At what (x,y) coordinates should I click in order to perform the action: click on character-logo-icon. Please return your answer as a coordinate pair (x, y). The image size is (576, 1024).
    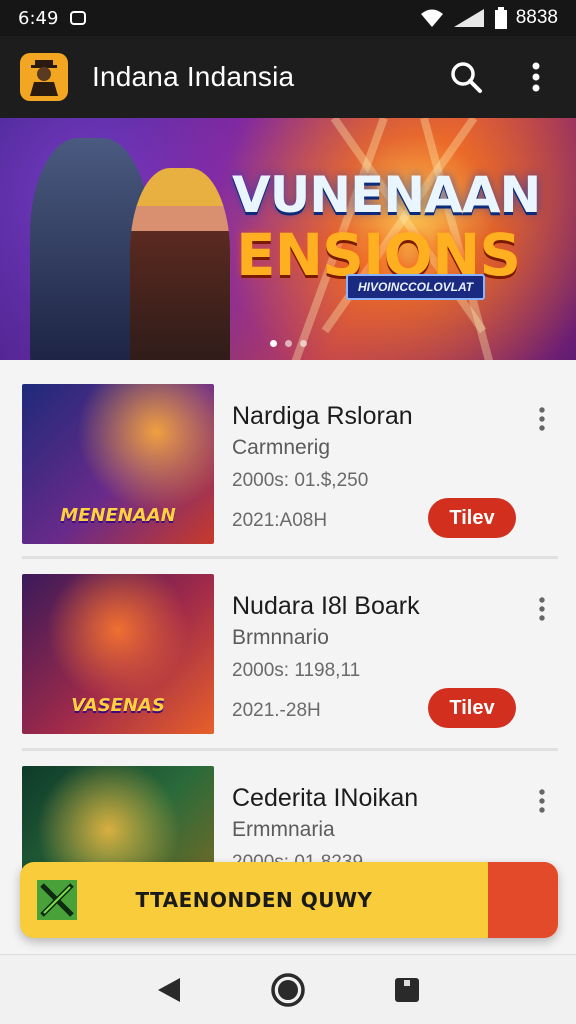
    Looking at the image, I should click on (44, 78).